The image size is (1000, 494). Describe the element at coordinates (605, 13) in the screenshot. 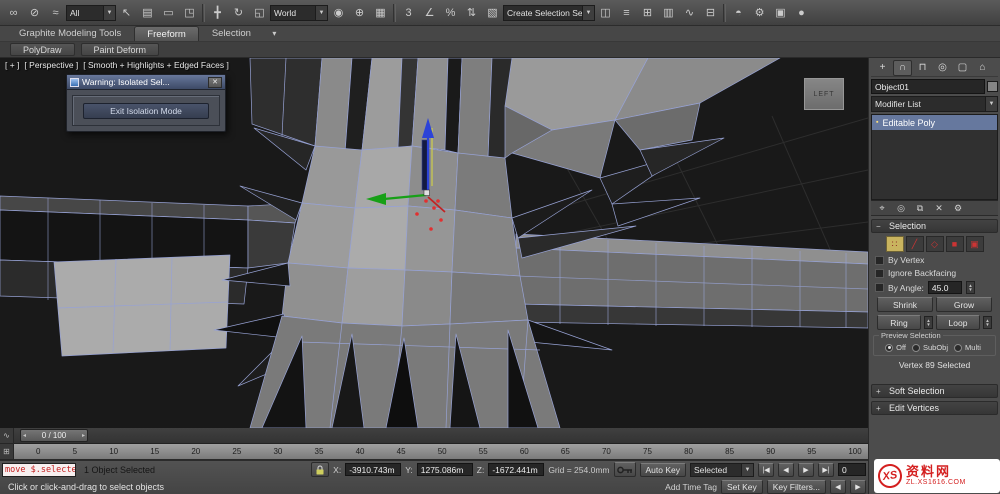

I see `mirror-icon: ◫` at that location.